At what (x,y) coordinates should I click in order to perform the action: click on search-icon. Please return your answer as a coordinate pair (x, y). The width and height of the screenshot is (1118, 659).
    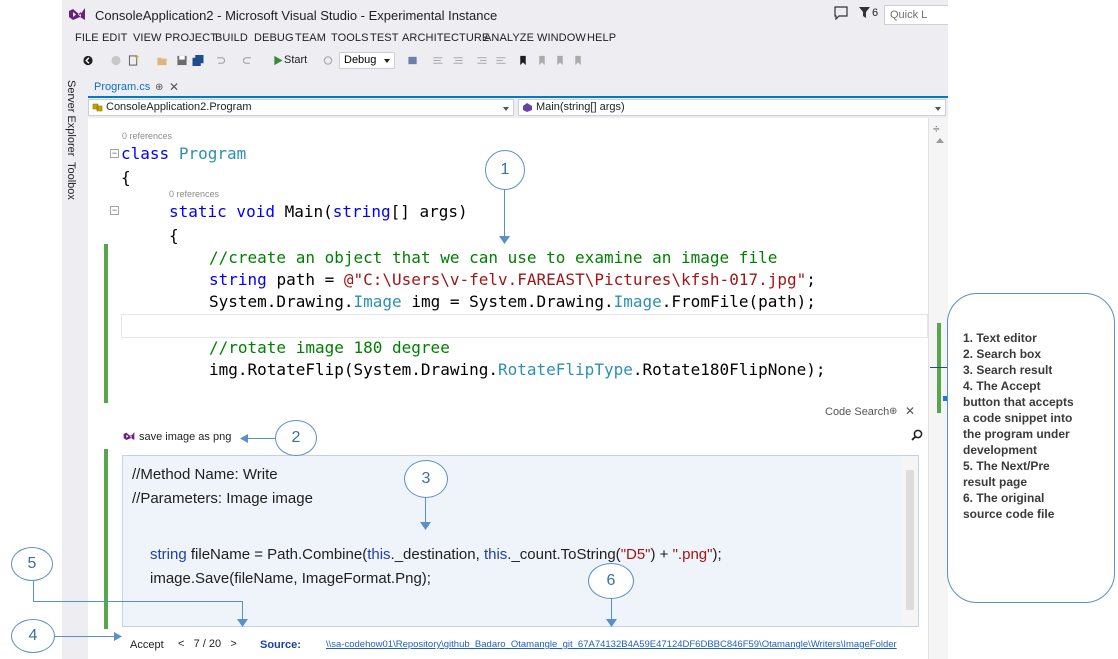
    Looking at the image, I should click on (917, 435).